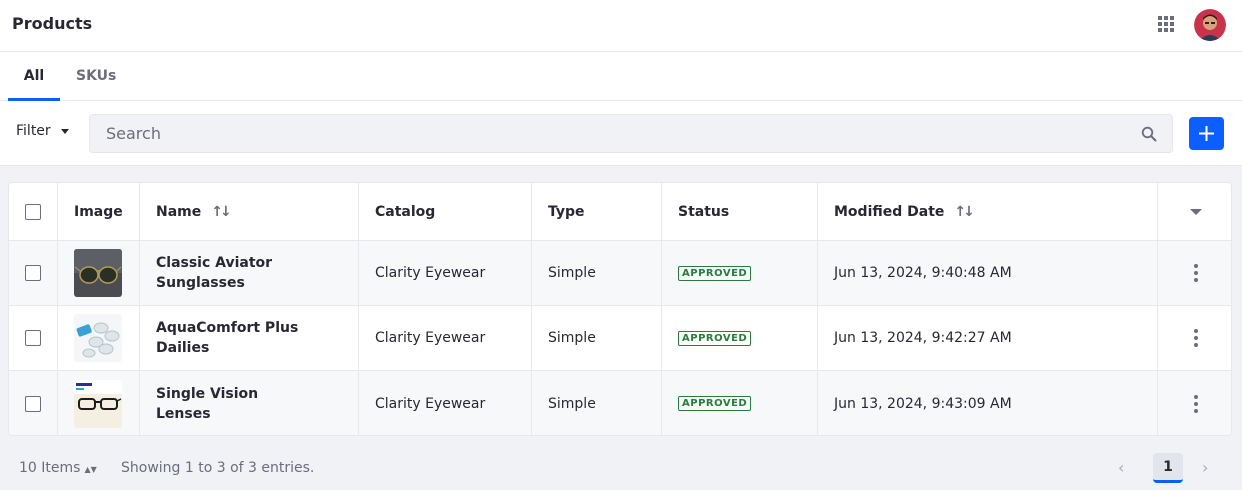 This screenshot has height=490, width=1242. Describe the element at coordinates (1121, 467) in the screenshot. I see `chevron-left-icon: ‹` at that location.